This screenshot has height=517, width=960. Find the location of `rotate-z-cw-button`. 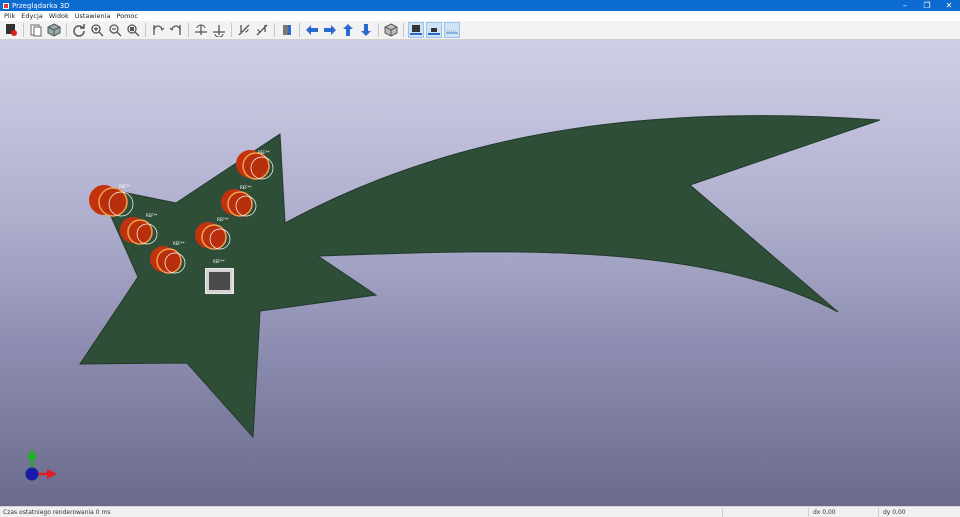

rotate-z-cw-button is located at coordinates (244, 30).